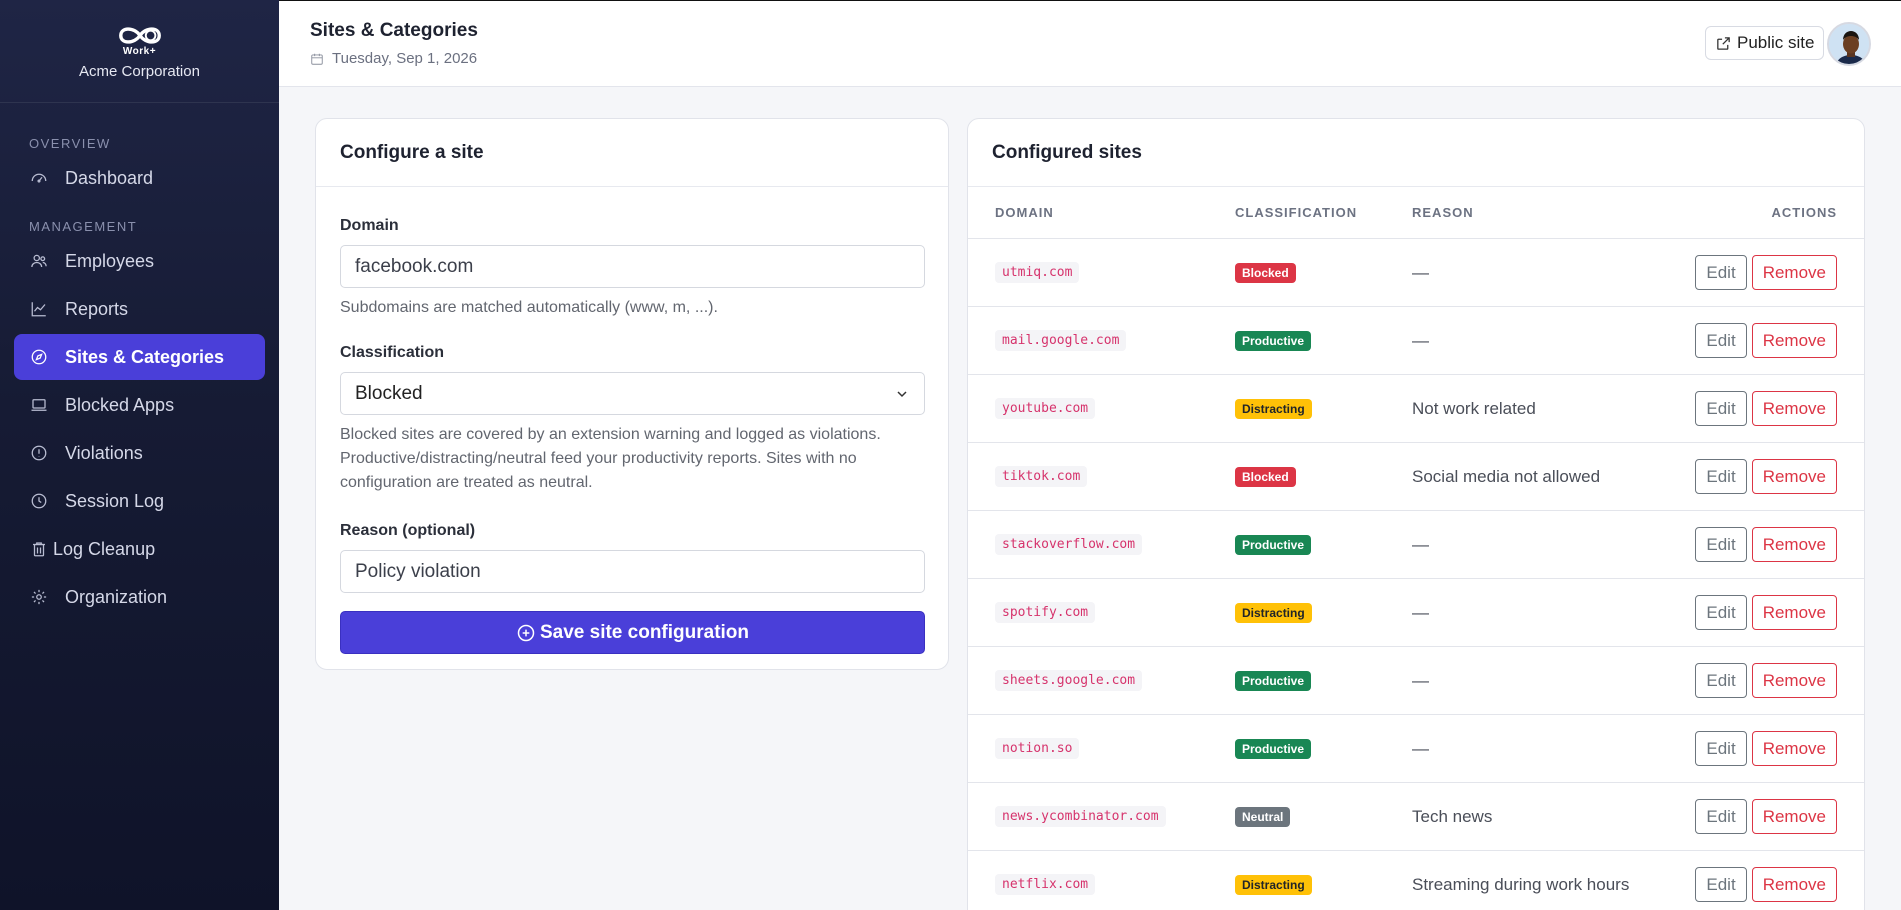 This screenshot has height=910, width=1901. What do you see at coordinates (1296, 212) in the screenshot?
I see `column-header-classification: CLASSIFICATION` at bounding box center [1296, 212].